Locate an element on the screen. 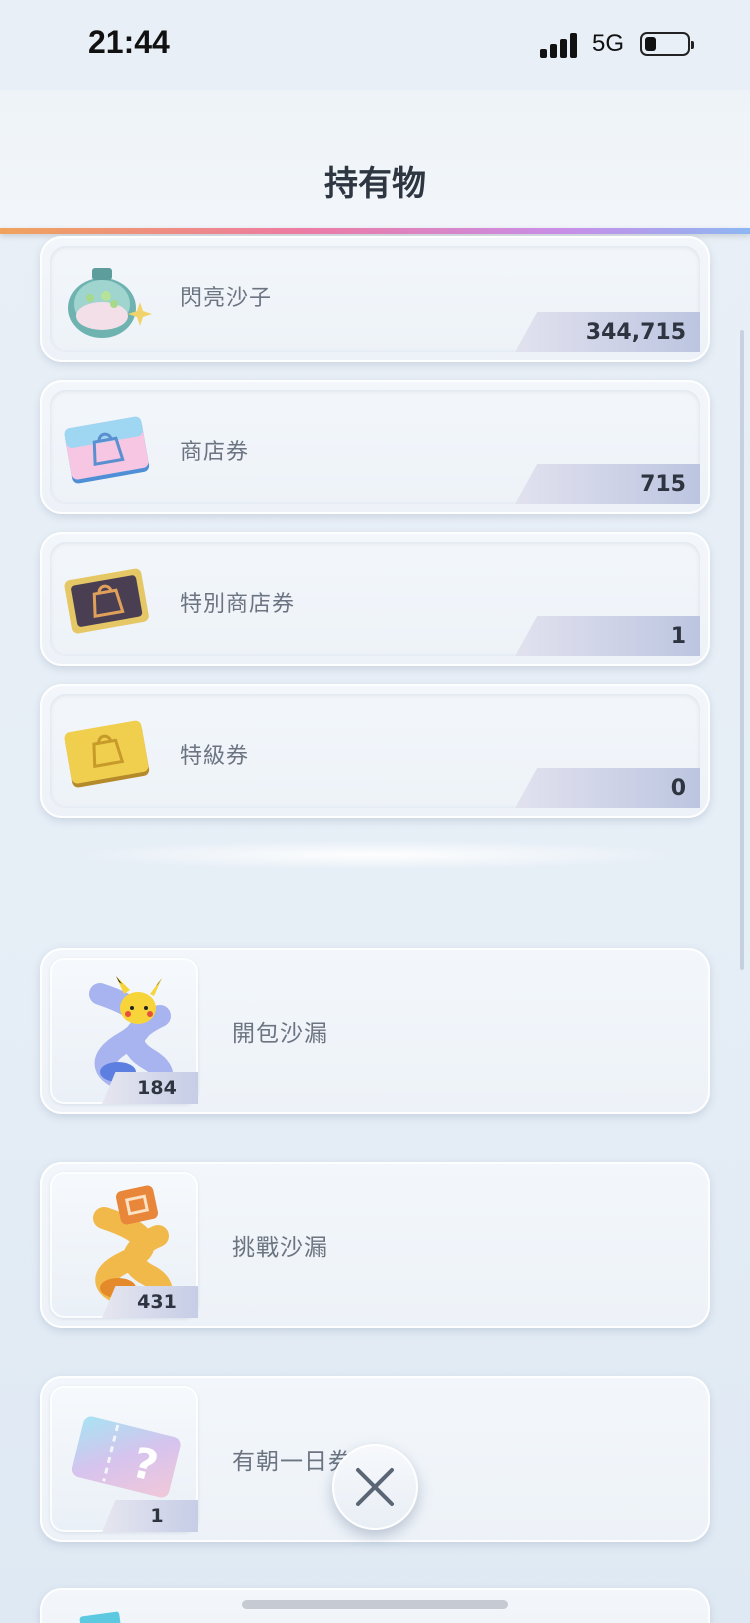  item-name: 開包沙漏 is located at coordinates (280, 1034).